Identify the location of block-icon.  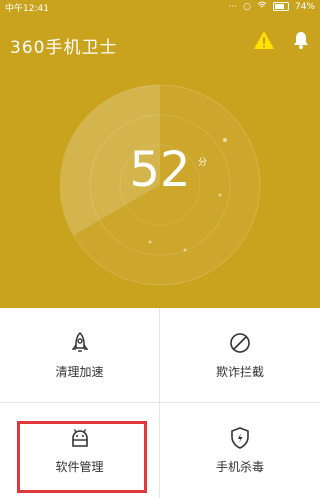
(240, 342).